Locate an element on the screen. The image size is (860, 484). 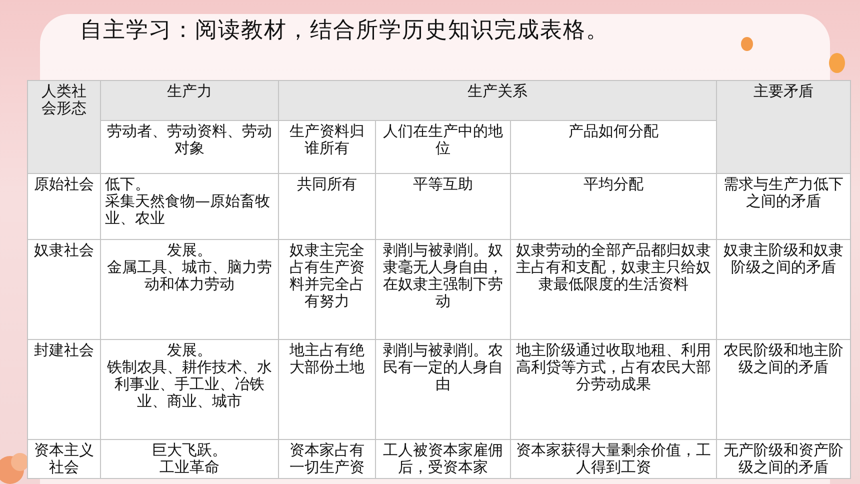
productivity-level: 巨大飞跃。 is located at coordinates (189, 450).